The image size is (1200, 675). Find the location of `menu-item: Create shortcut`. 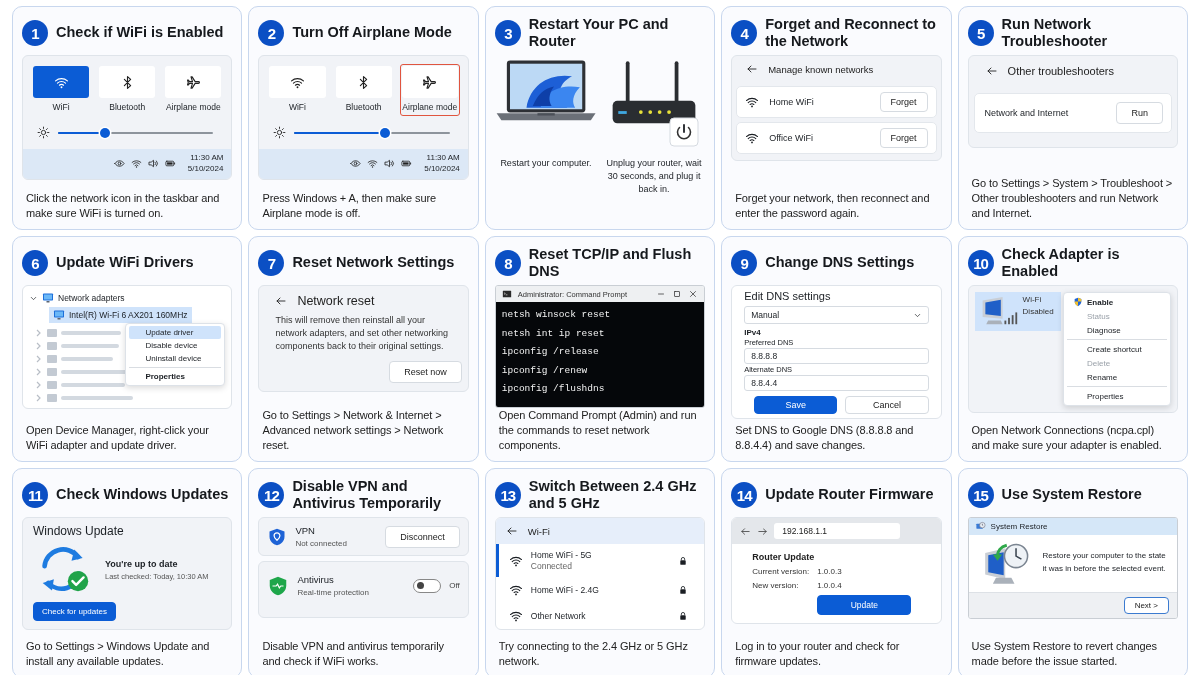

menu-item: Create shortcut is located at coordinates (1117, 347).